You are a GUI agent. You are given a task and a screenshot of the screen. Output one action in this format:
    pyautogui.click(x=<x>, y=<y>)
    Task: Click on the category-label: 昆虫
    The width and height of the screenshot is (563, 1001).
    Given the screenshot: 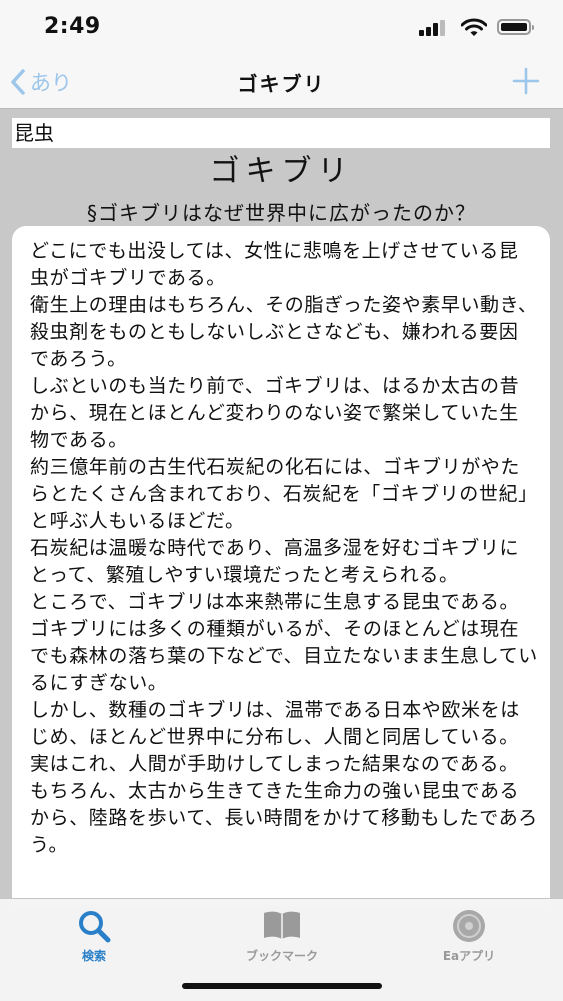 What is the action you would take?
    pyautogui.click(x=281, y=133)
    